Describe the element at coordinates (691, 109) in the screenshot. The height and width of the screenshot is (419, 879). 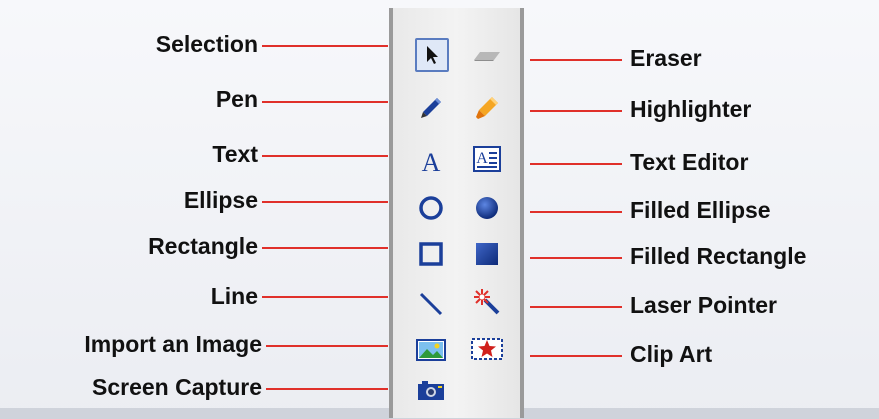
I see `label-highlighter: Highlighter` at that location.